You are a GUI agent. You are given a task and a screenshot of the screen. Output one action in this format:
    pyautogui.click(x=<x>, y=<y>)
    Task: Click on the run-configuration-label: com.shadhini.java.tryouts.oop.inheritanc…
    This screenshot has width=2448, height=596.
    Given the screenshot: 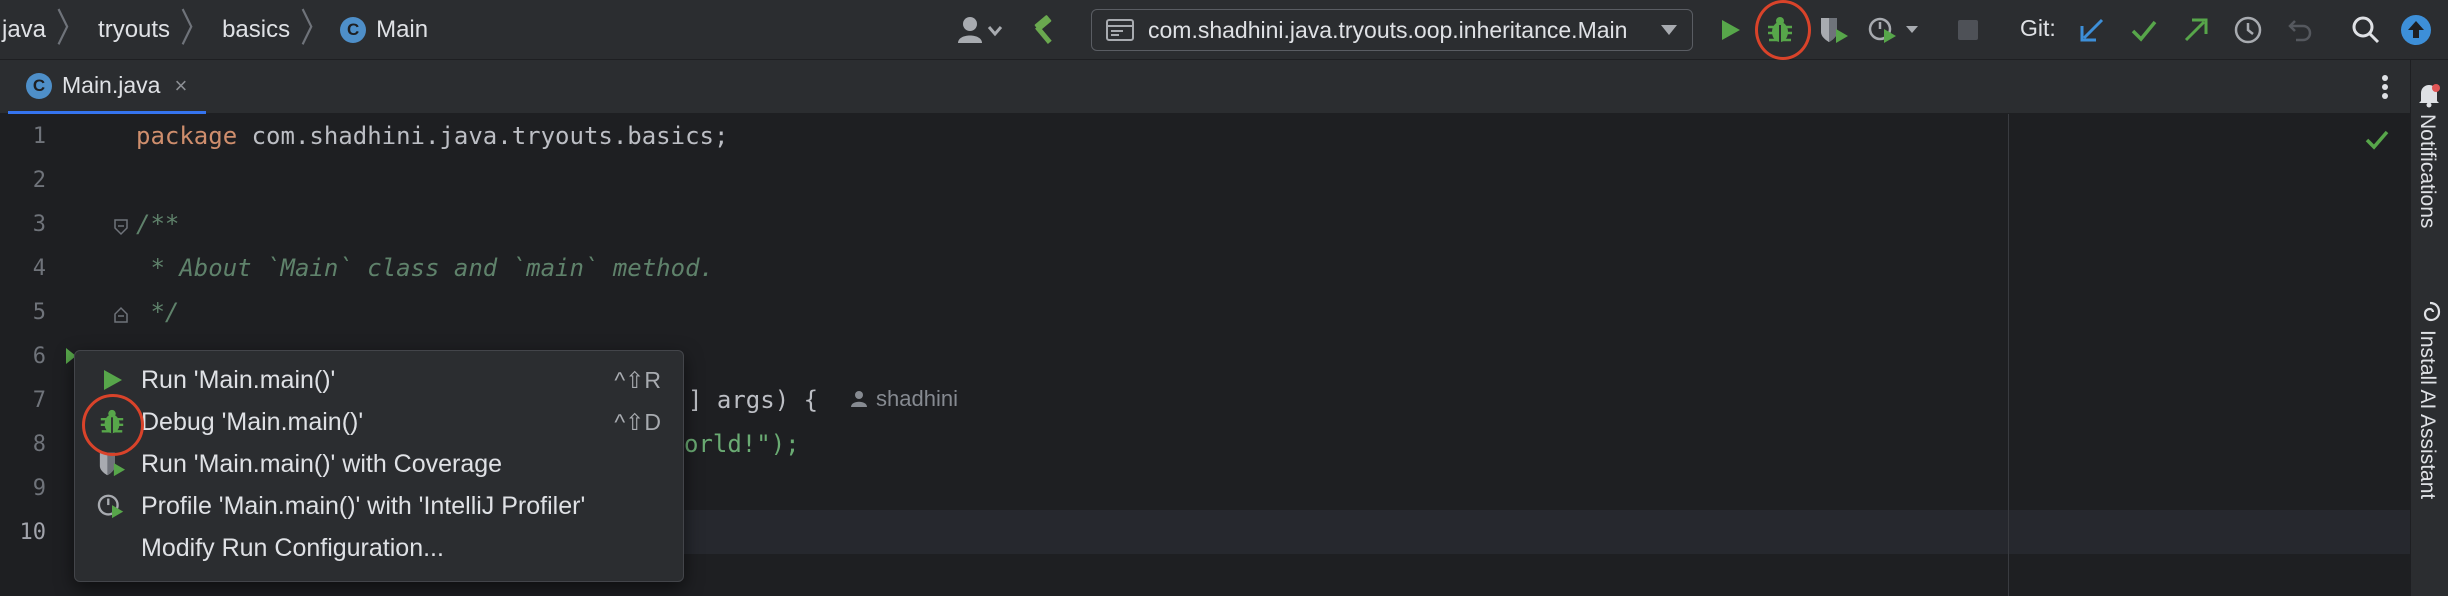 What is the action you would take?
    pyautogui.click(x=1388, y=29)
    